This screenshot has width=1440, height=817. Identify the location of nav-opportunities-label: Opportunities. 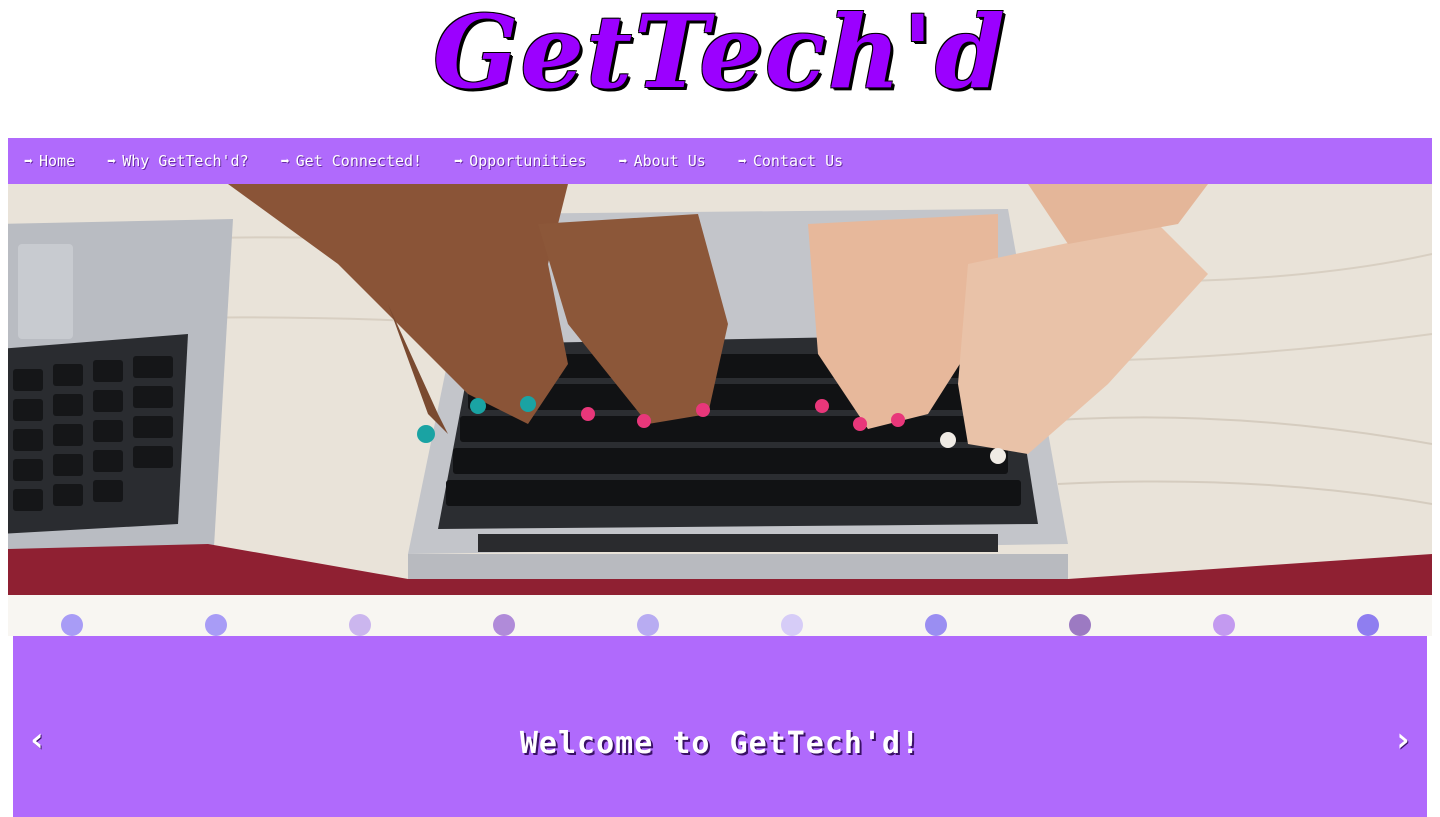
(528, 161).